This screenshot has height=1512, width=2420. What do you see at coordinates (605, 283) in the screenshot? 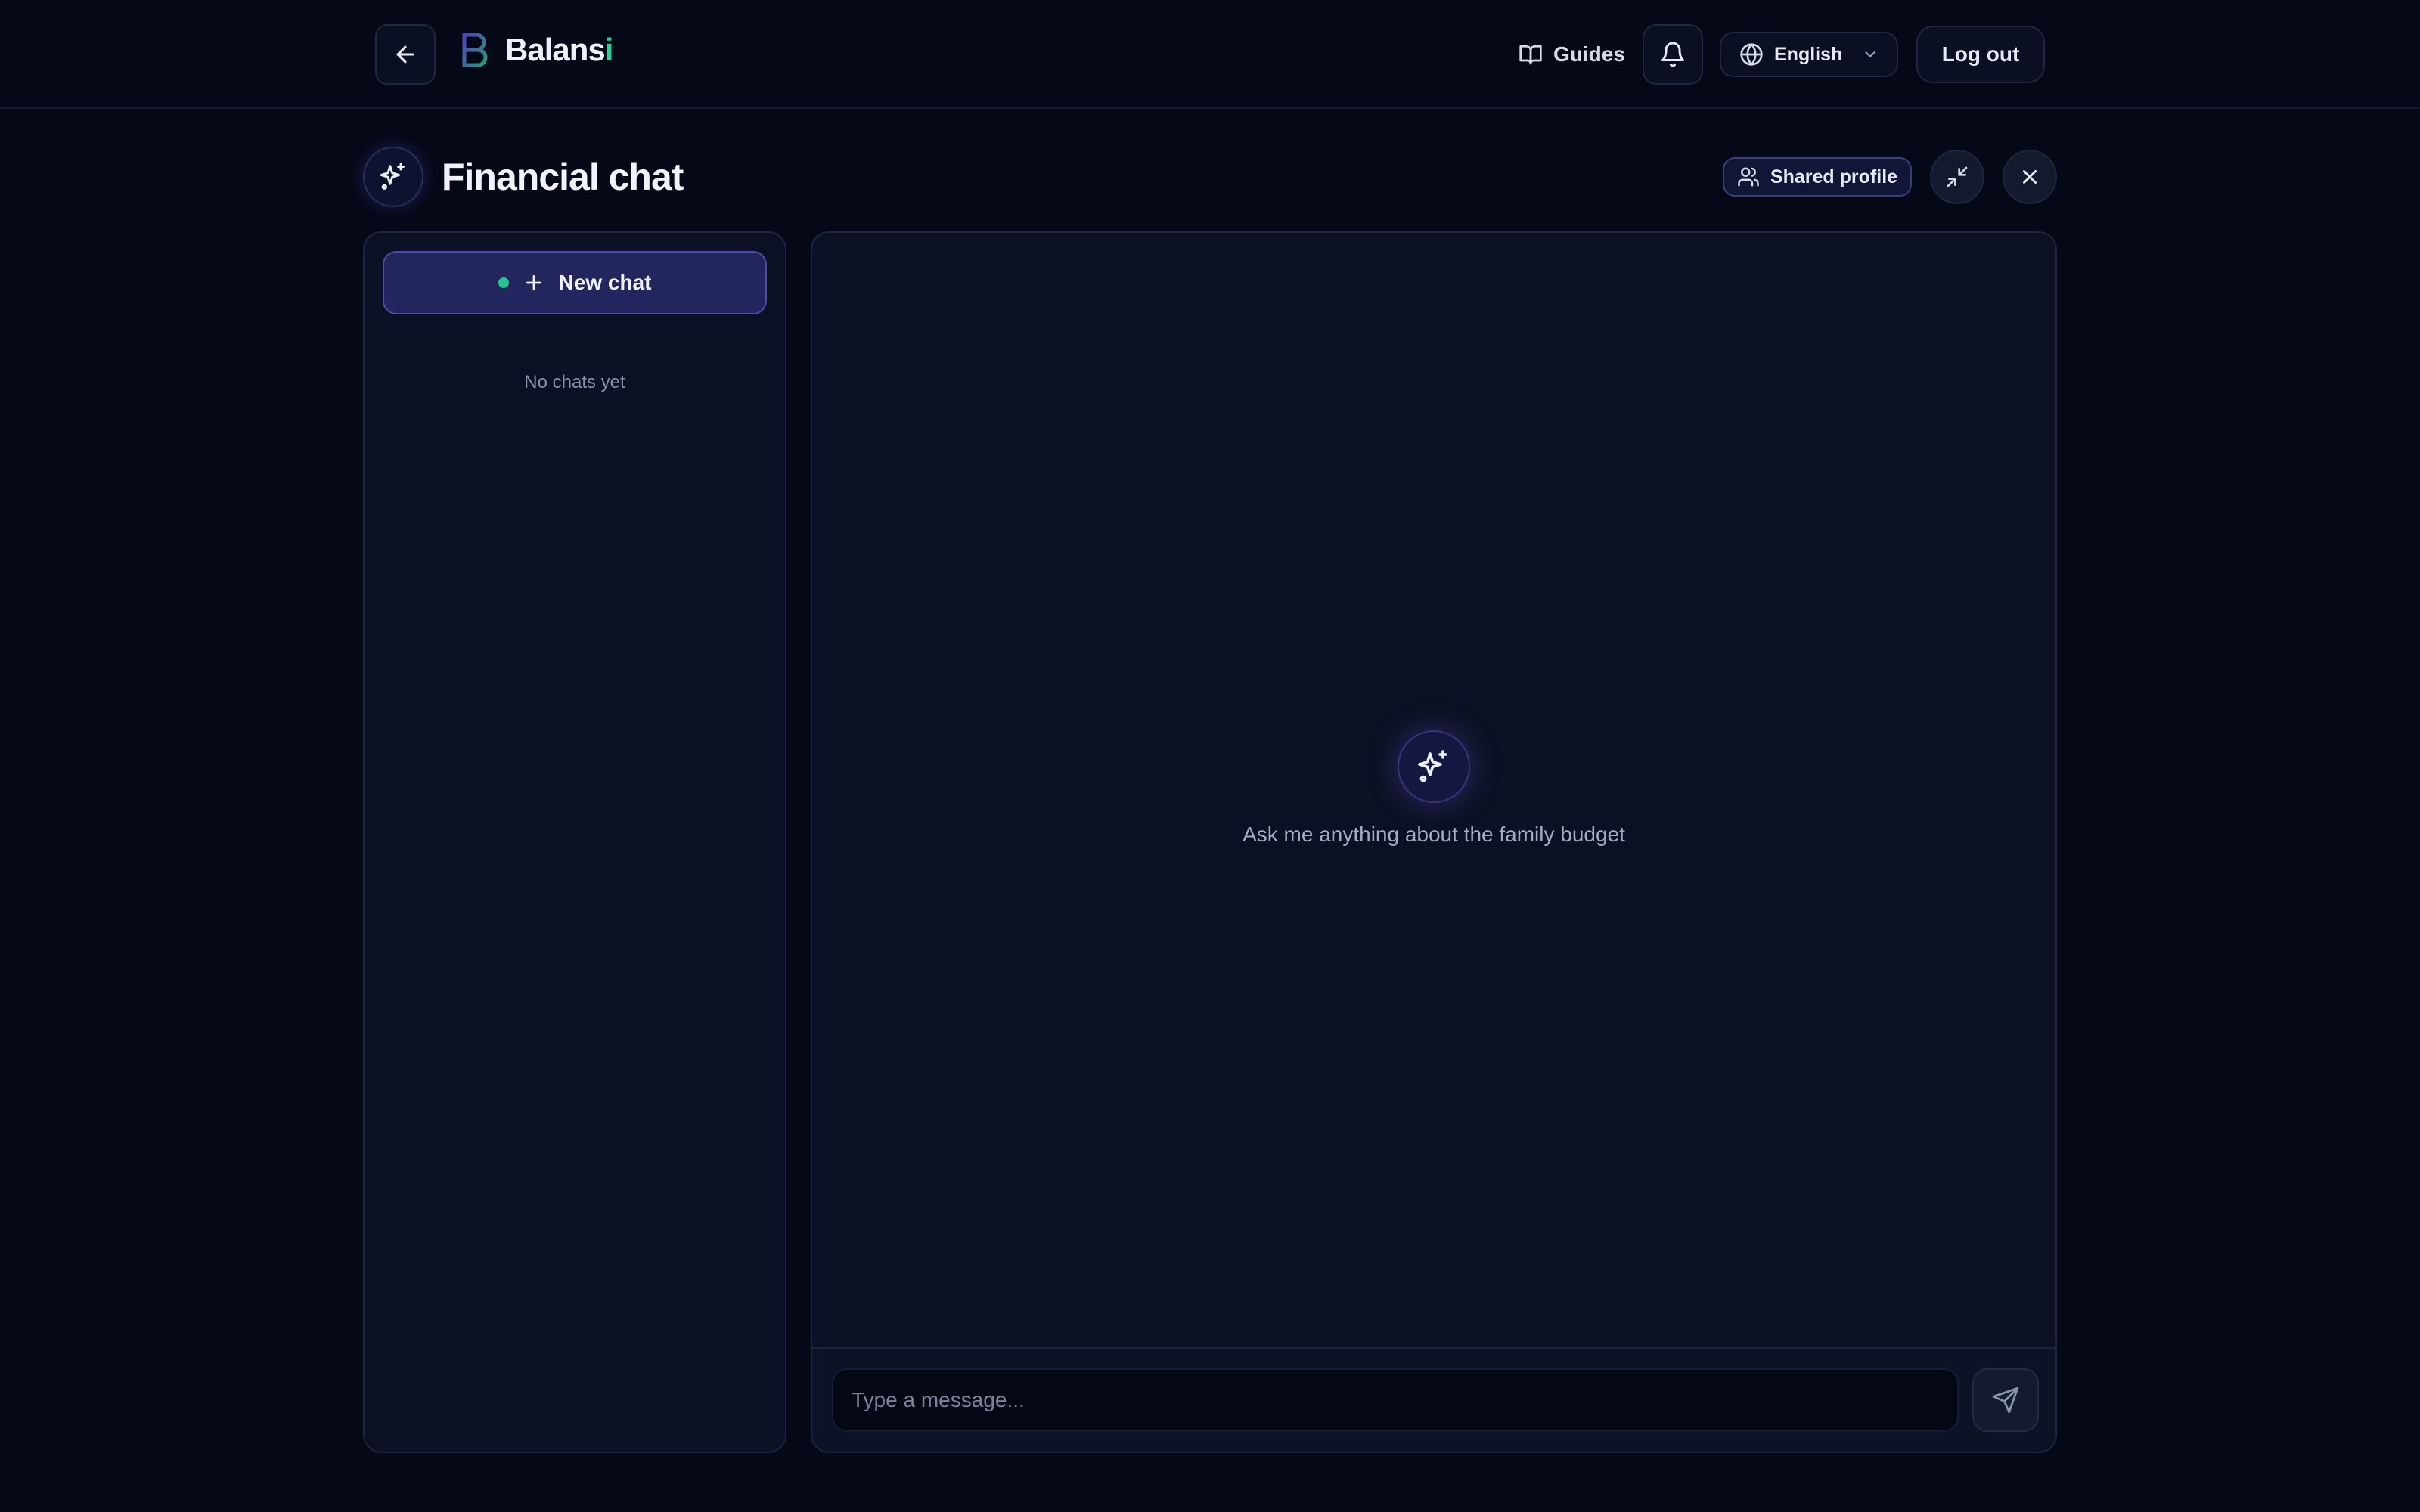
I see `new-chat-label: New chat` at bounding box center [605, 283].